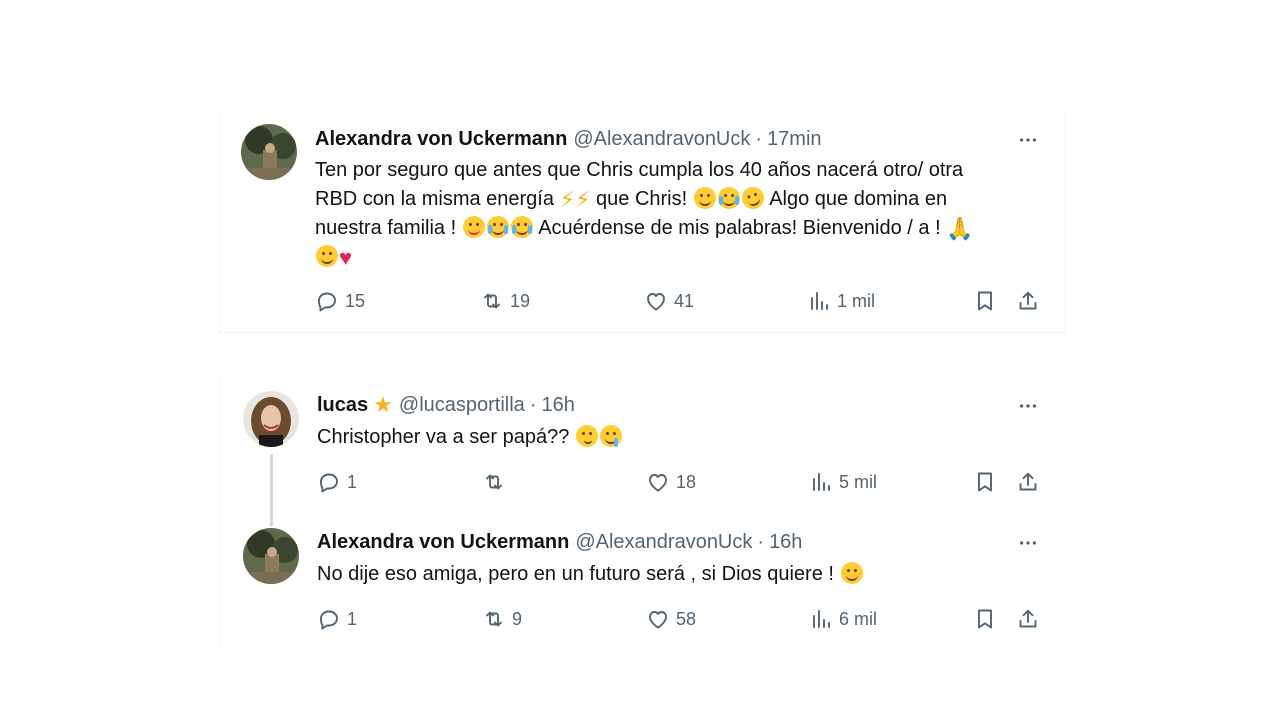  I want to click on views-button: 6 mil, so click(843, 619).